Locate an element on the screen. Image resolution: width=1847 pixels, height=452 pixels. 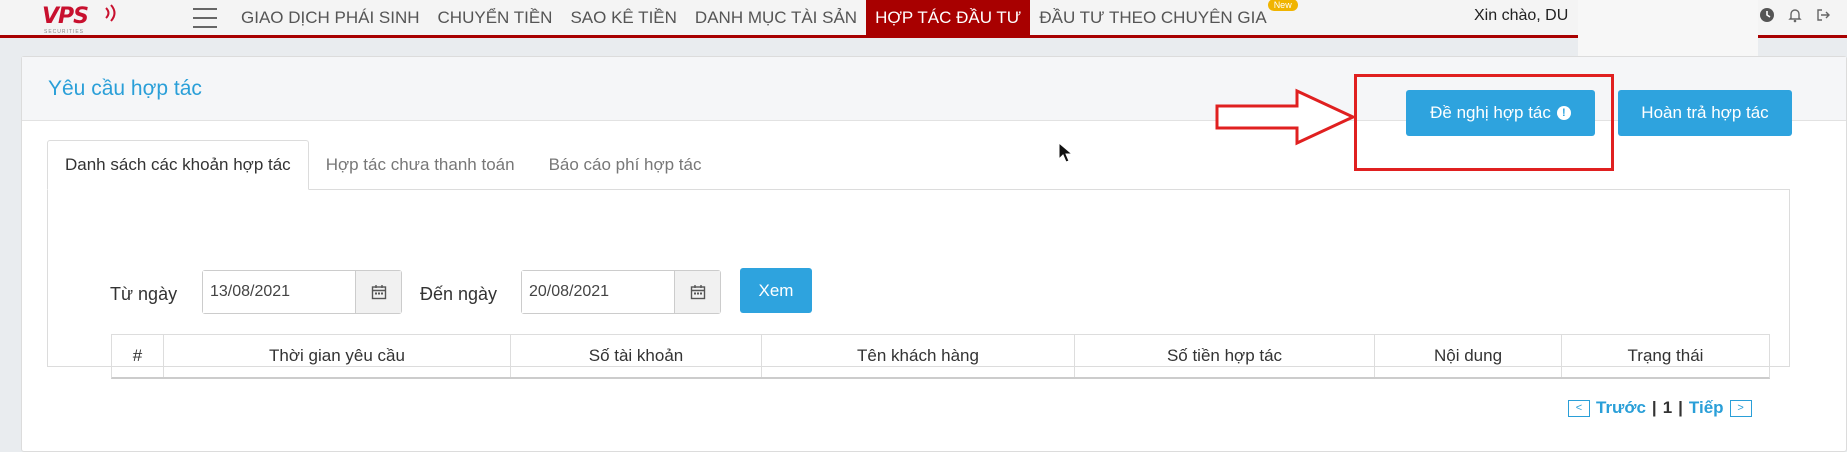
nav-icon-group is located at coordinates (1795, 15).